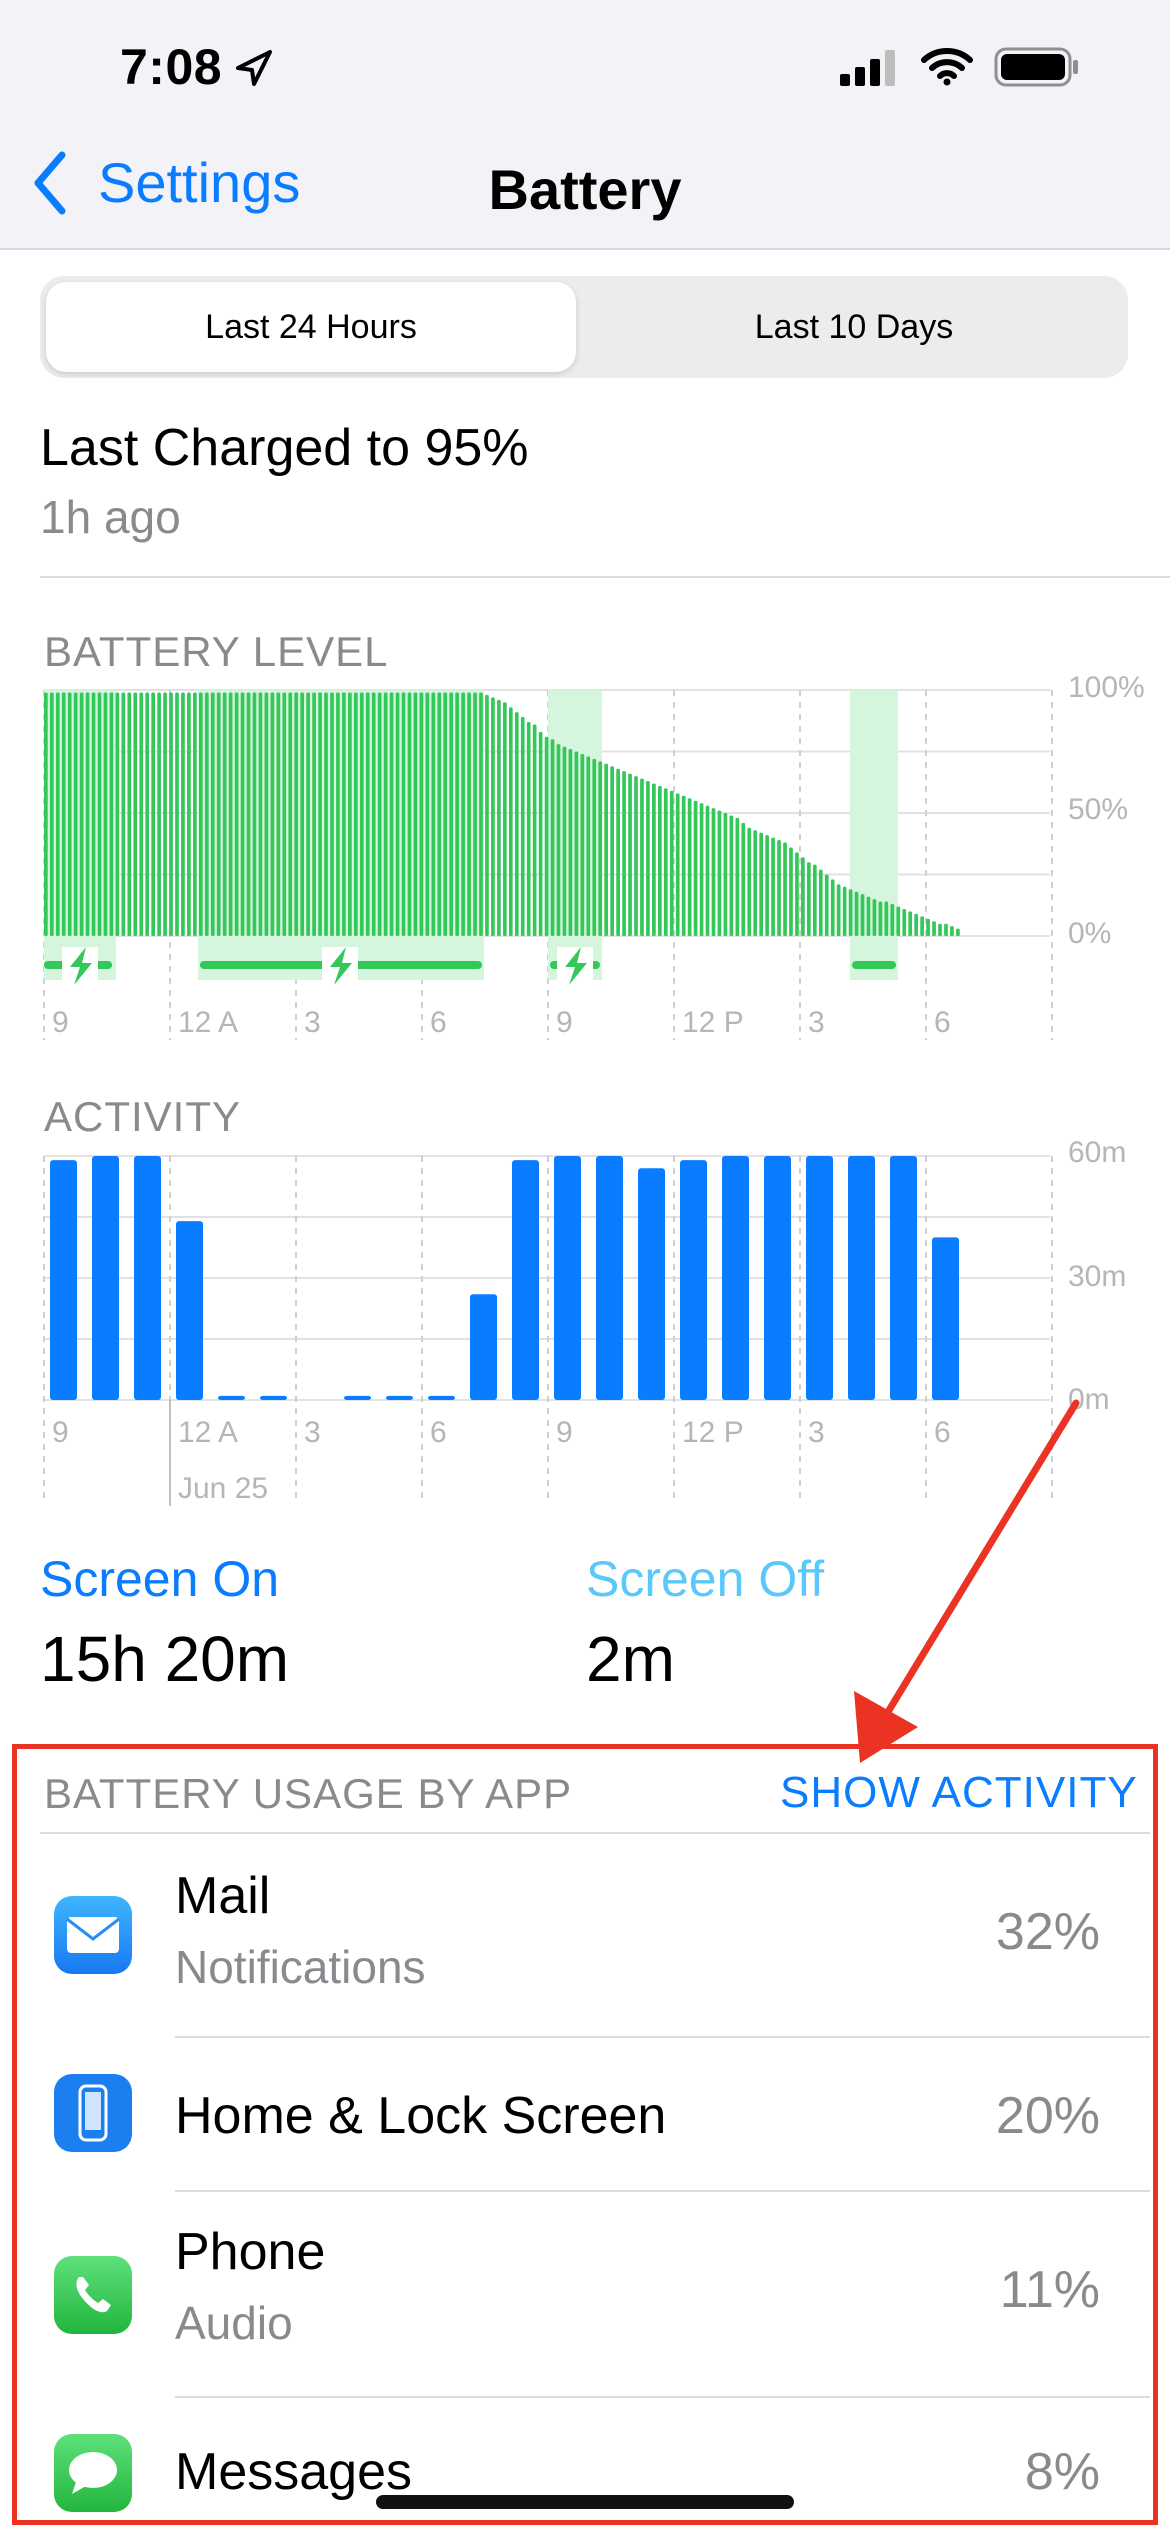 This screenshot has width=1170, height=2531. I want to click on tab-last-24-hours: Last 24 Hours, so click(311, 327).